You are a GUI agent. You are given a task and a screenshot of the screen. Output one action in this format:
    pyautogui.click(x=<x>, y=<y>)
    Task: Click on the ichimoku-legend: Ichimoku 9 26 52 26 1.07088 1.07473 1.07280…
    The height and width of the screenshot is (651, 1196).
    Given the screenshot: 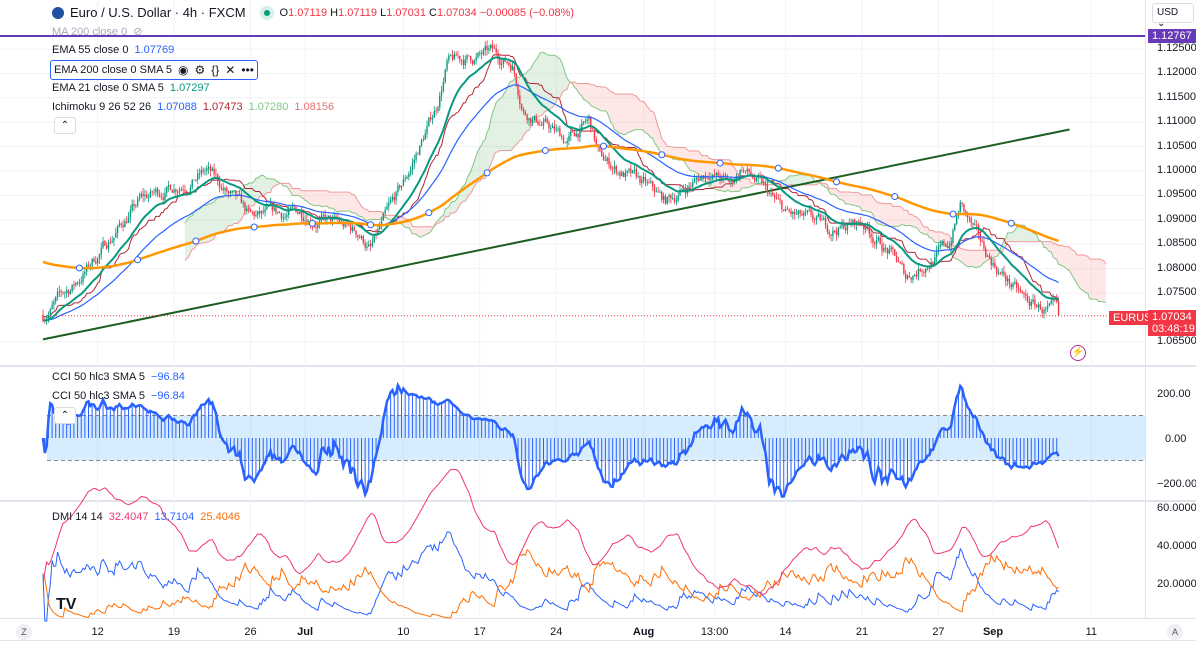 What is the action you would take?
    pyautogui.click(x=193, y=107)
    